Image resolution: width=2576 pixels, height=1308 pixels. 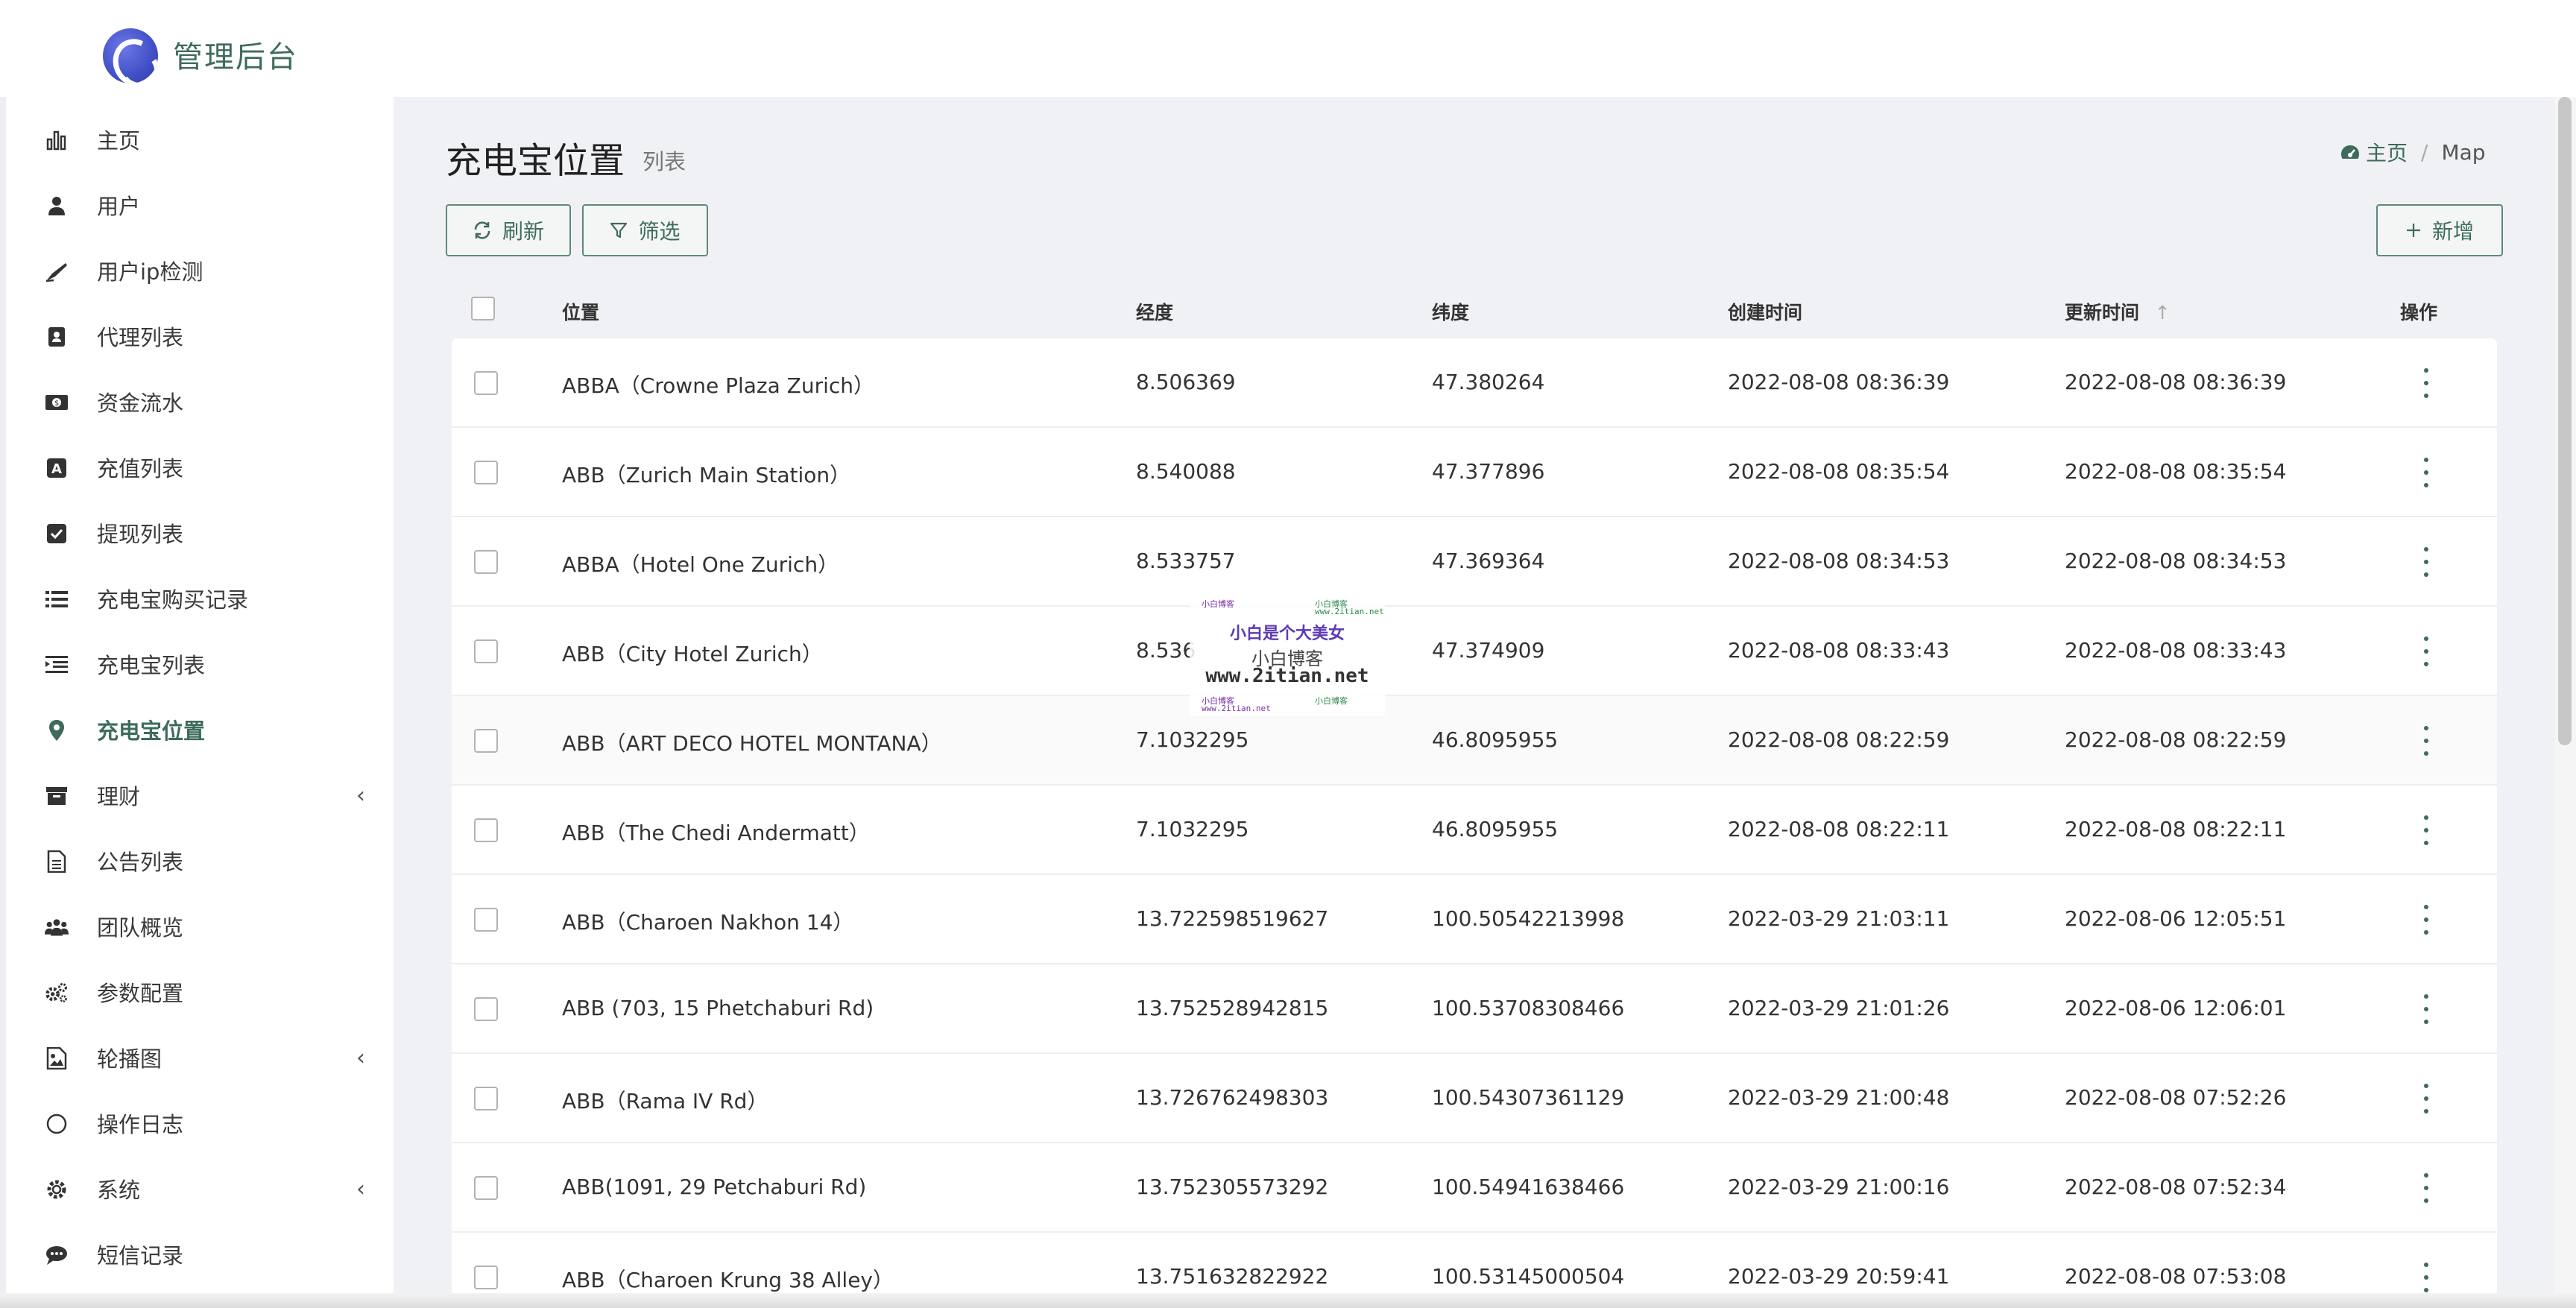 I want to click on map-pin-icon, so click(x=57, y=730).